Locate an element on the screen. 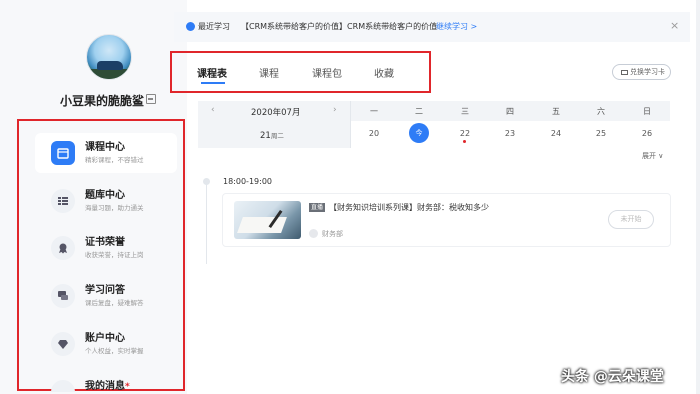 Image resolution: width=700 pixels, height=394 pixels. tab-course-packages: 课程包 is located at coordinates (327, 72).